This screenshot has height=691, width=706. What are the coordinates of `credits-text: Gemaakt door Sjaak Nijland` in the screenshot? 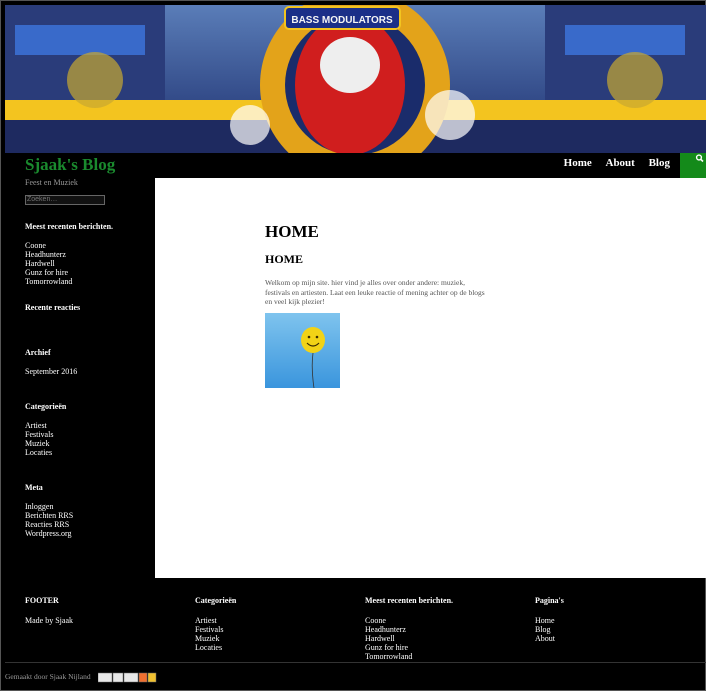 It's located at (48, 676).